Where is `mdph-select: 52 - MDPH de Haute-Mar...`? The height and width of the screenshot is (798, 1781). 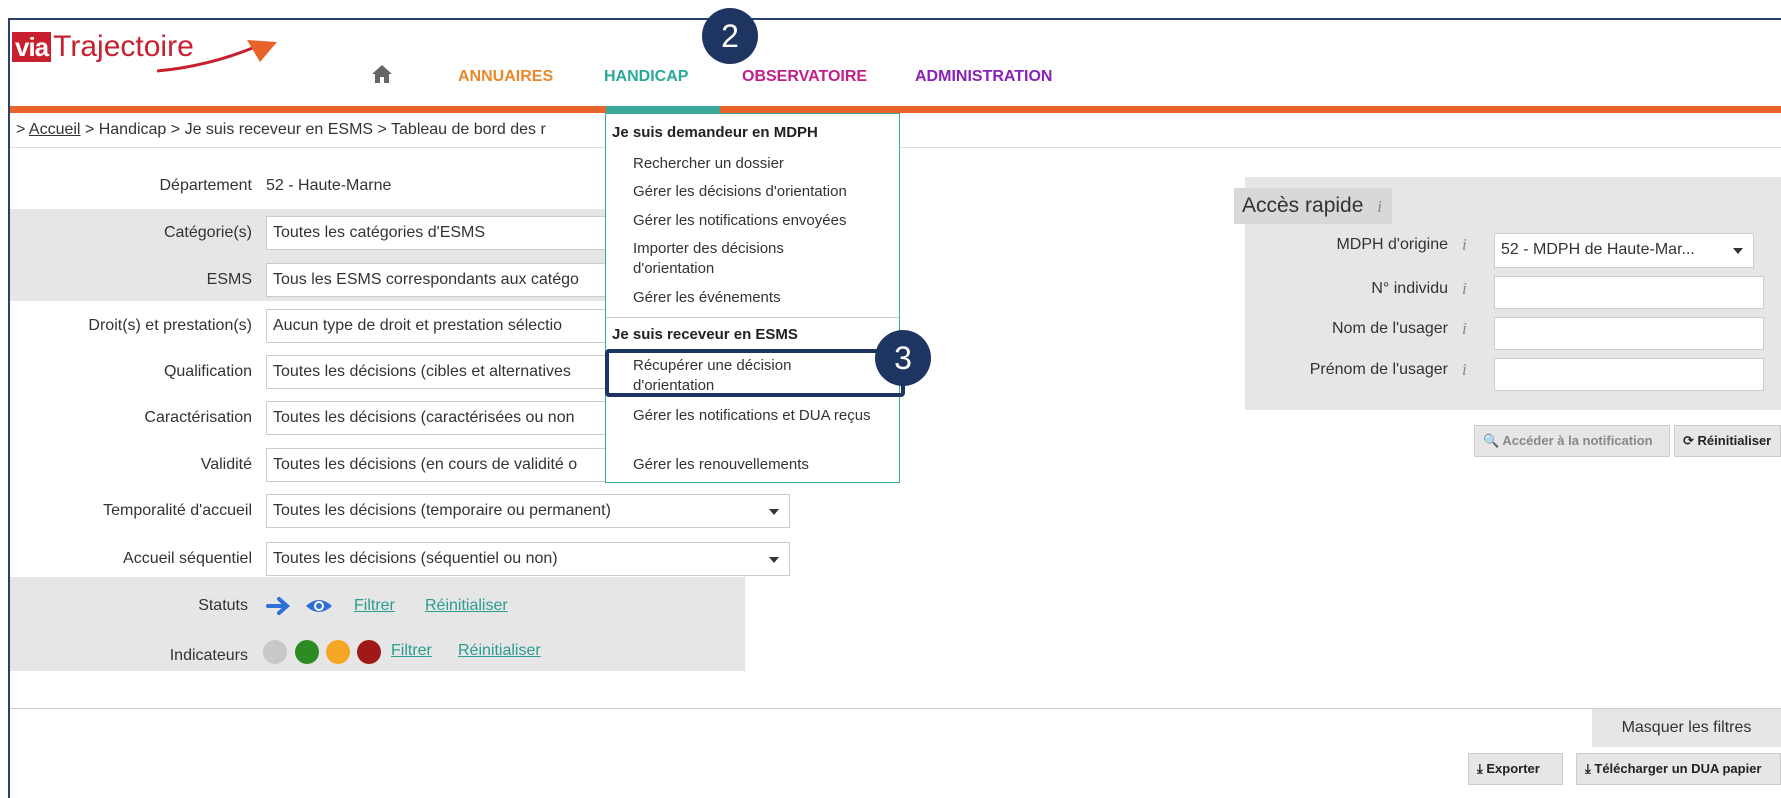 mdph-select: 52 - MDPH de Haute-Mar... is located at coordinates (1624, 250).